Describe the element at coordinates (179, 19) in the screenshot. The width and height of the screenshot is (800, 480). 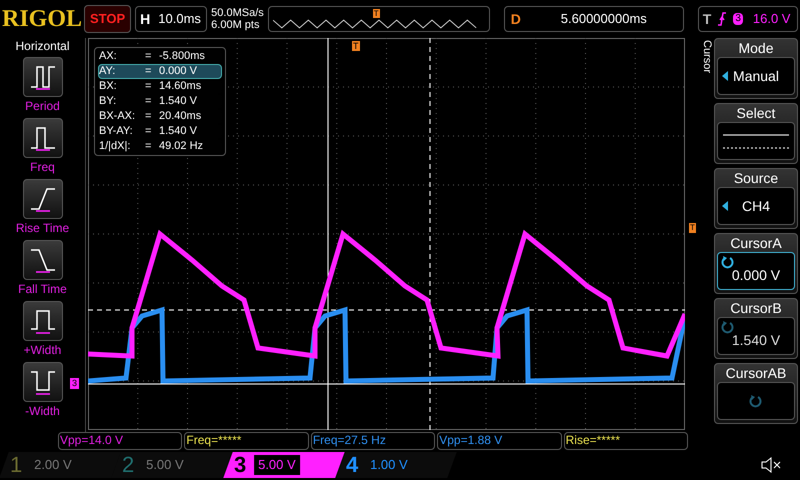
I see `timebase-value: 10.0ms` at that location.